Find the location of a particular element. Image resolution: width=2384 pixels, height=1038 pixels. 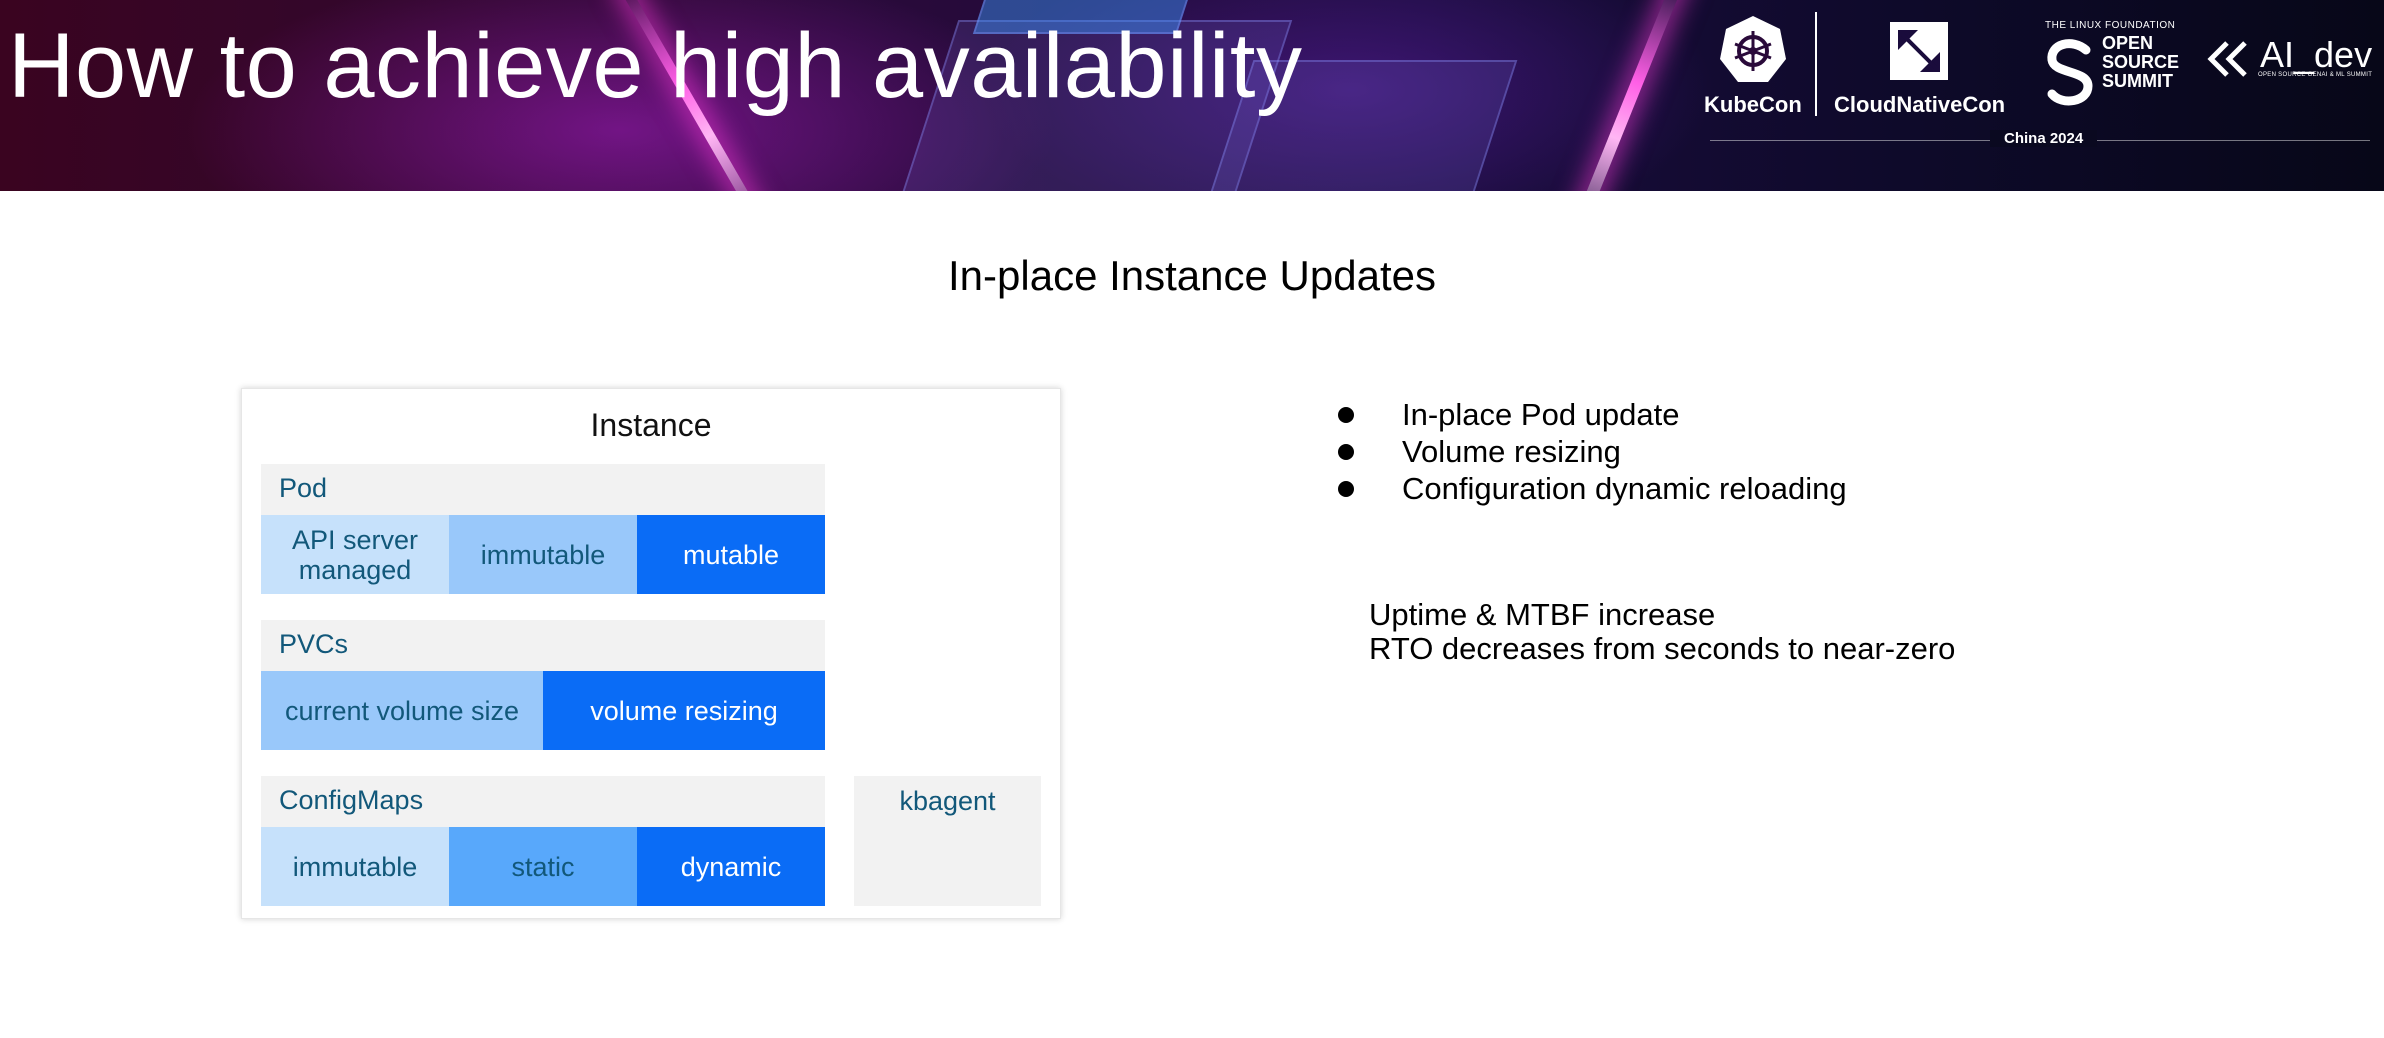

cloudnativecon-logo-text: CloudNativeCon is located at coordinates (1920, 104).